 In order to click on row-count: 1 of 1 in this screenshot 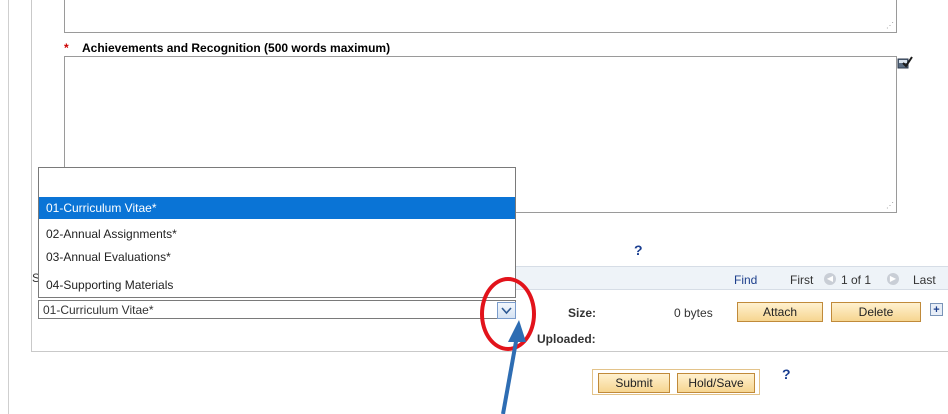, I will do `click(856, 280)`.